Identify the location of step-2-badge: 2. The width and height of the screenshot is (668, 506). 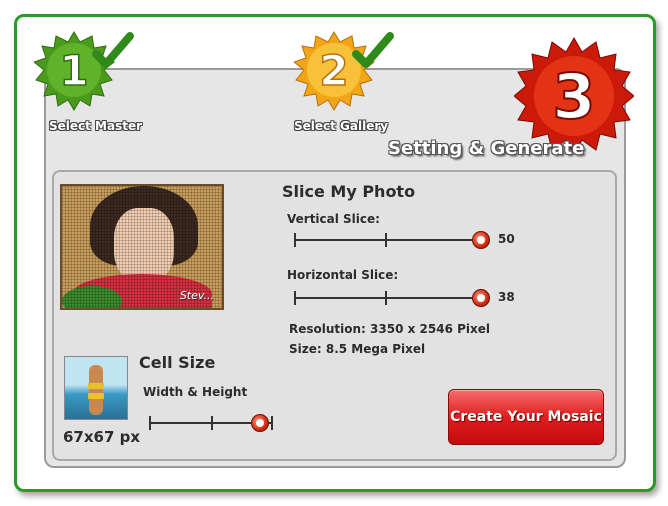
(346, 75).